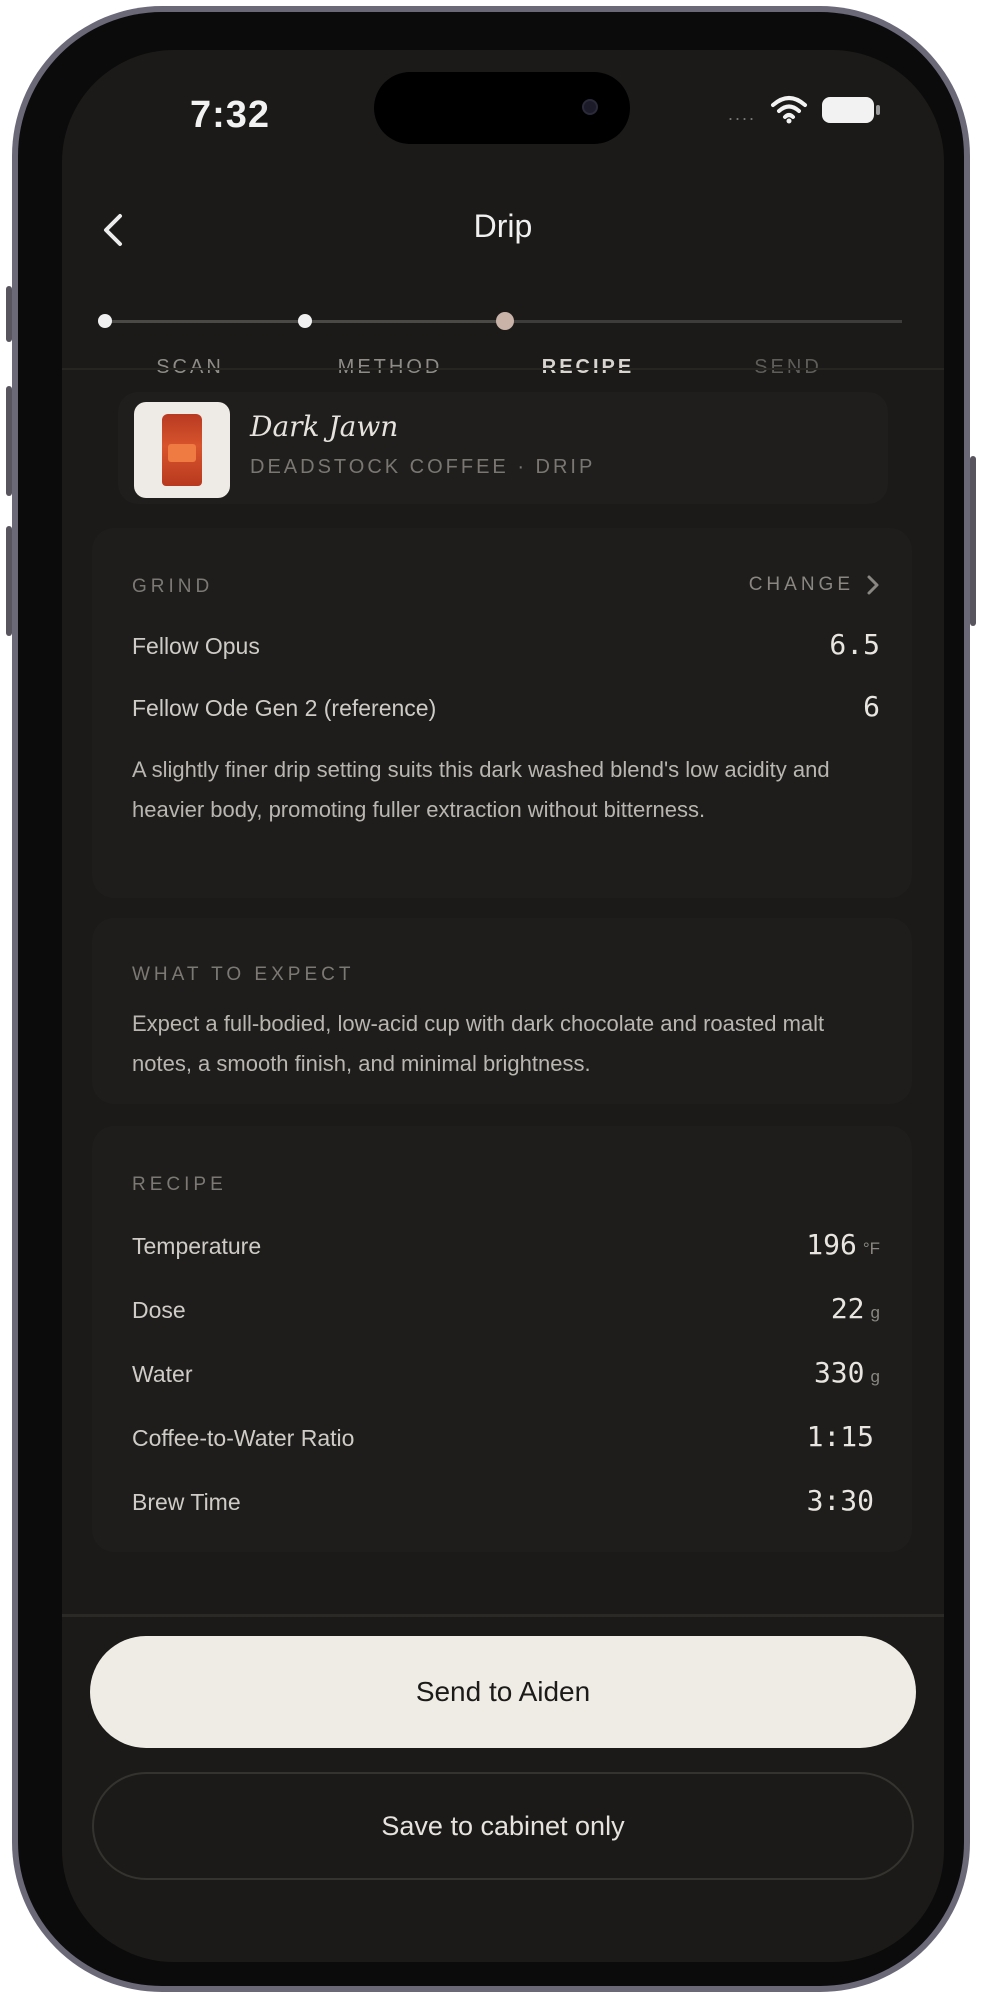 The width and height of the screenshot is (982, 2000). I want to click on recipe-row: Temperature 196 °F, so click(506, 1244).